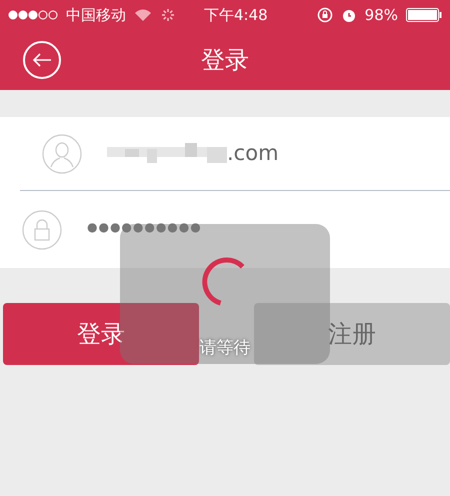 This screenshot has height=496, width=450. I want to click on clock-time: 下午4:48, so click(236, 15).